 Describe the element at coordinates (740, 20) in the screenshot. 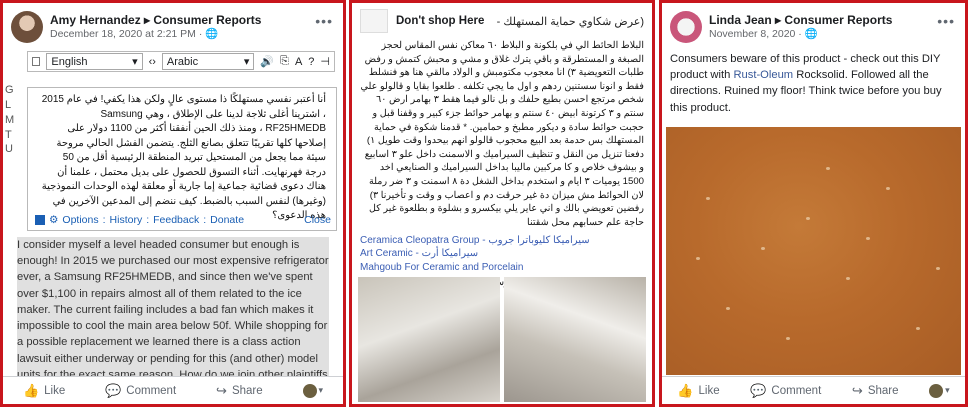

I see `author-name: Linda Jean` at that location.